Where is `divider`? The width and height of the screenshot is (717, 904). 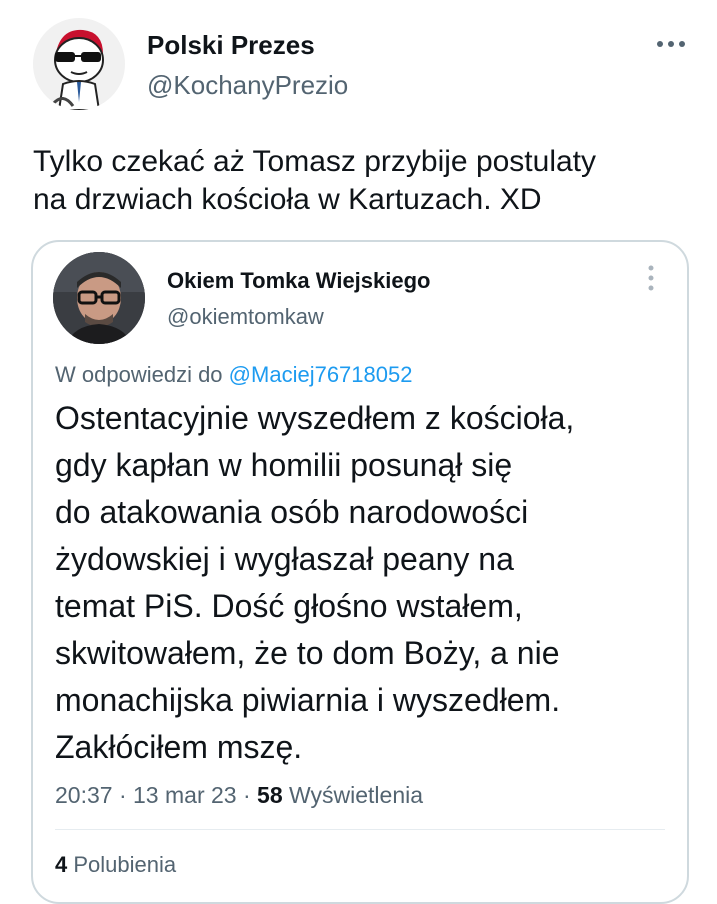
divider is located at coordinates (360, 829).